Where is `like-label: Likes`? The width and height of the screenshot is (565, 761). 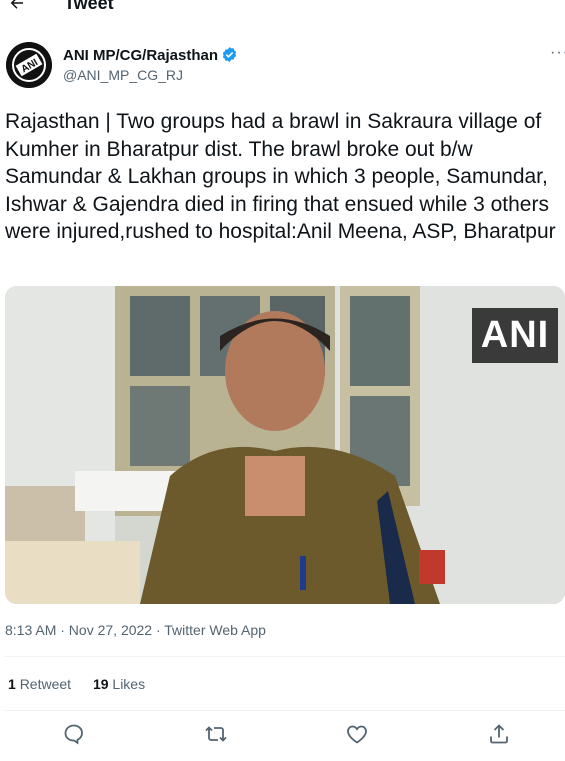 like-label: Likes is located at coordinates (129, 684).